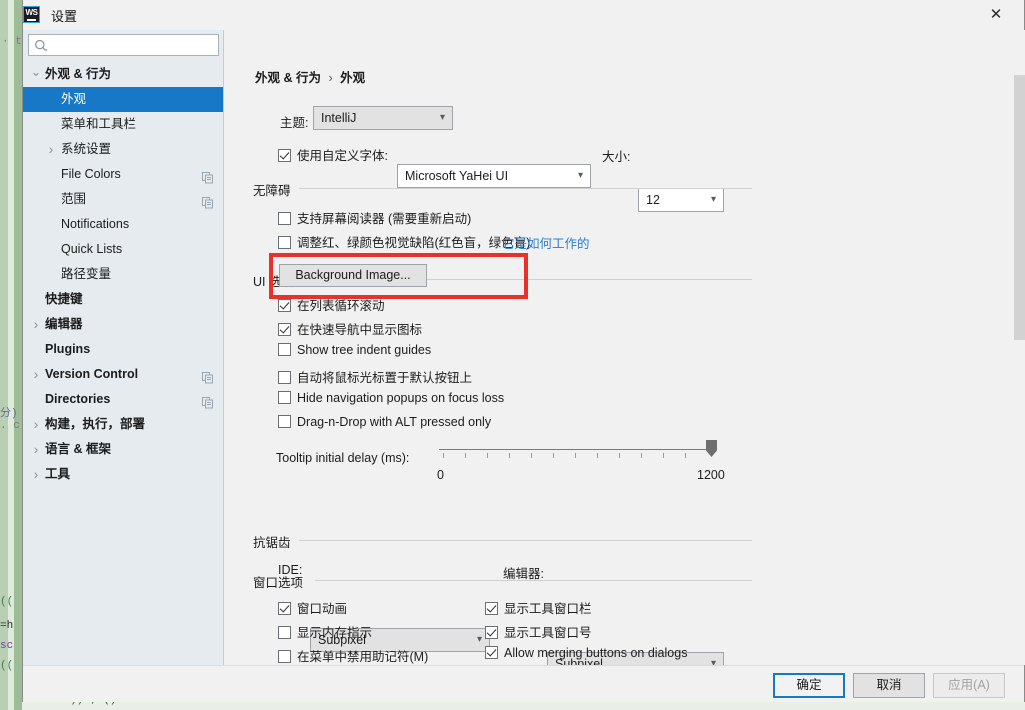  What do you see at coordinates (312, 607) in the screenshot?
I see `window-animation-checkbox: 窗口动画` at bounding box center [312, 607].